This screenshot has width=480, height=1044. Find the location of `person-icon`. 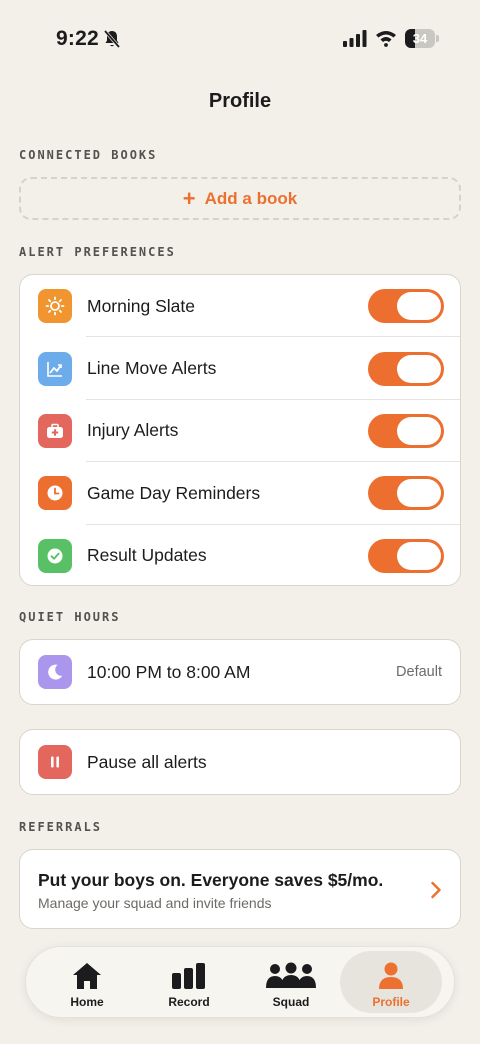

person-icon is located at coordinates (391, 975).